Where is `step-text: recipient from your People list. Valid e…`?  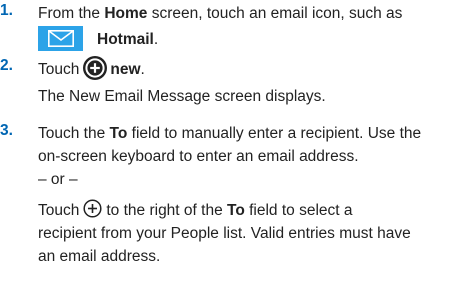 step-text: recipient from your People list. Valid e… is located at coordinates (224, 233).